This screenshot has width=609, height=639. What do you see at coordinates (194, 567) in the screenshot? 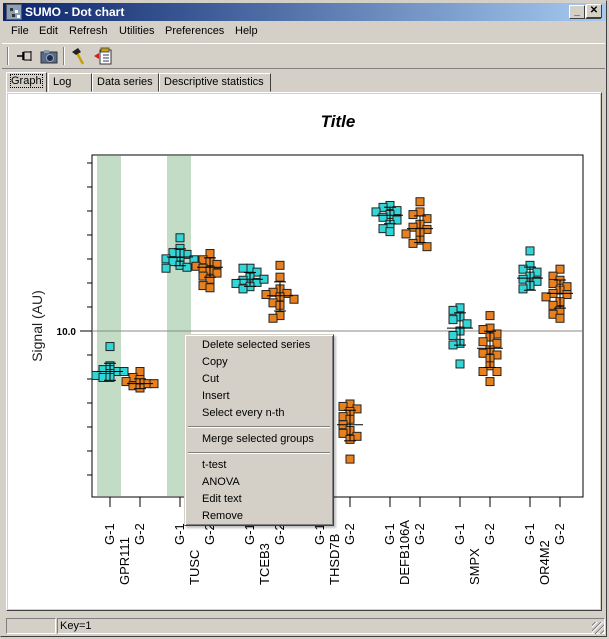
I see `gene-label: TUSC` at bounding box center [194, 567].